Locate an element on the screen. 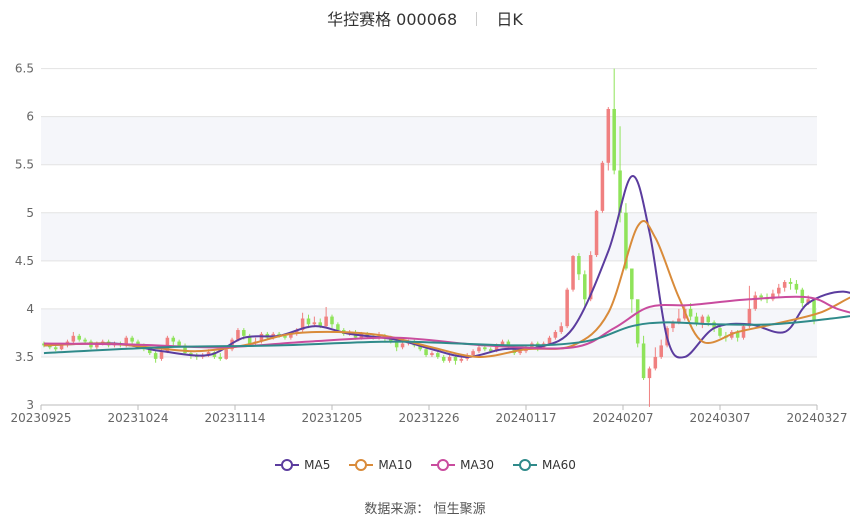 Image resolution: width=850 pixels, height=517 pixels. x-tick-label: 20231024 is located at coordinates (137, 418).